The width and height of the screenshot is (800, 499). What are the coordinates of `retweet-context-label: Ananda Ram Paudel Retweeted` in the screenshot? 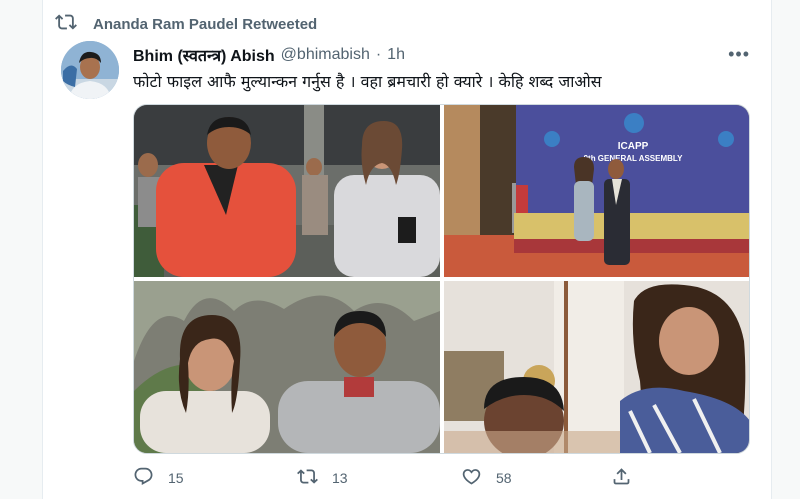 It's located at (205, 24).